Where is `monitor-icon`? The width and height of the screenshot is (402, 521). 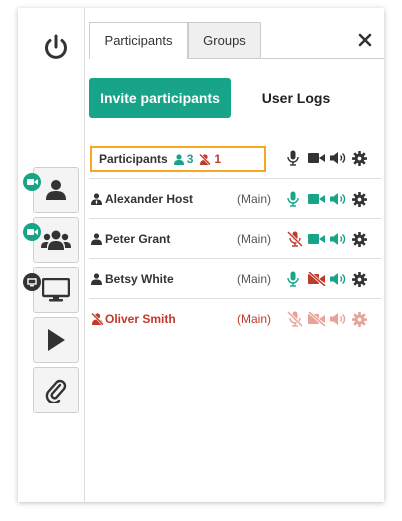 monitor-icon is located at coordinates (56, 290).